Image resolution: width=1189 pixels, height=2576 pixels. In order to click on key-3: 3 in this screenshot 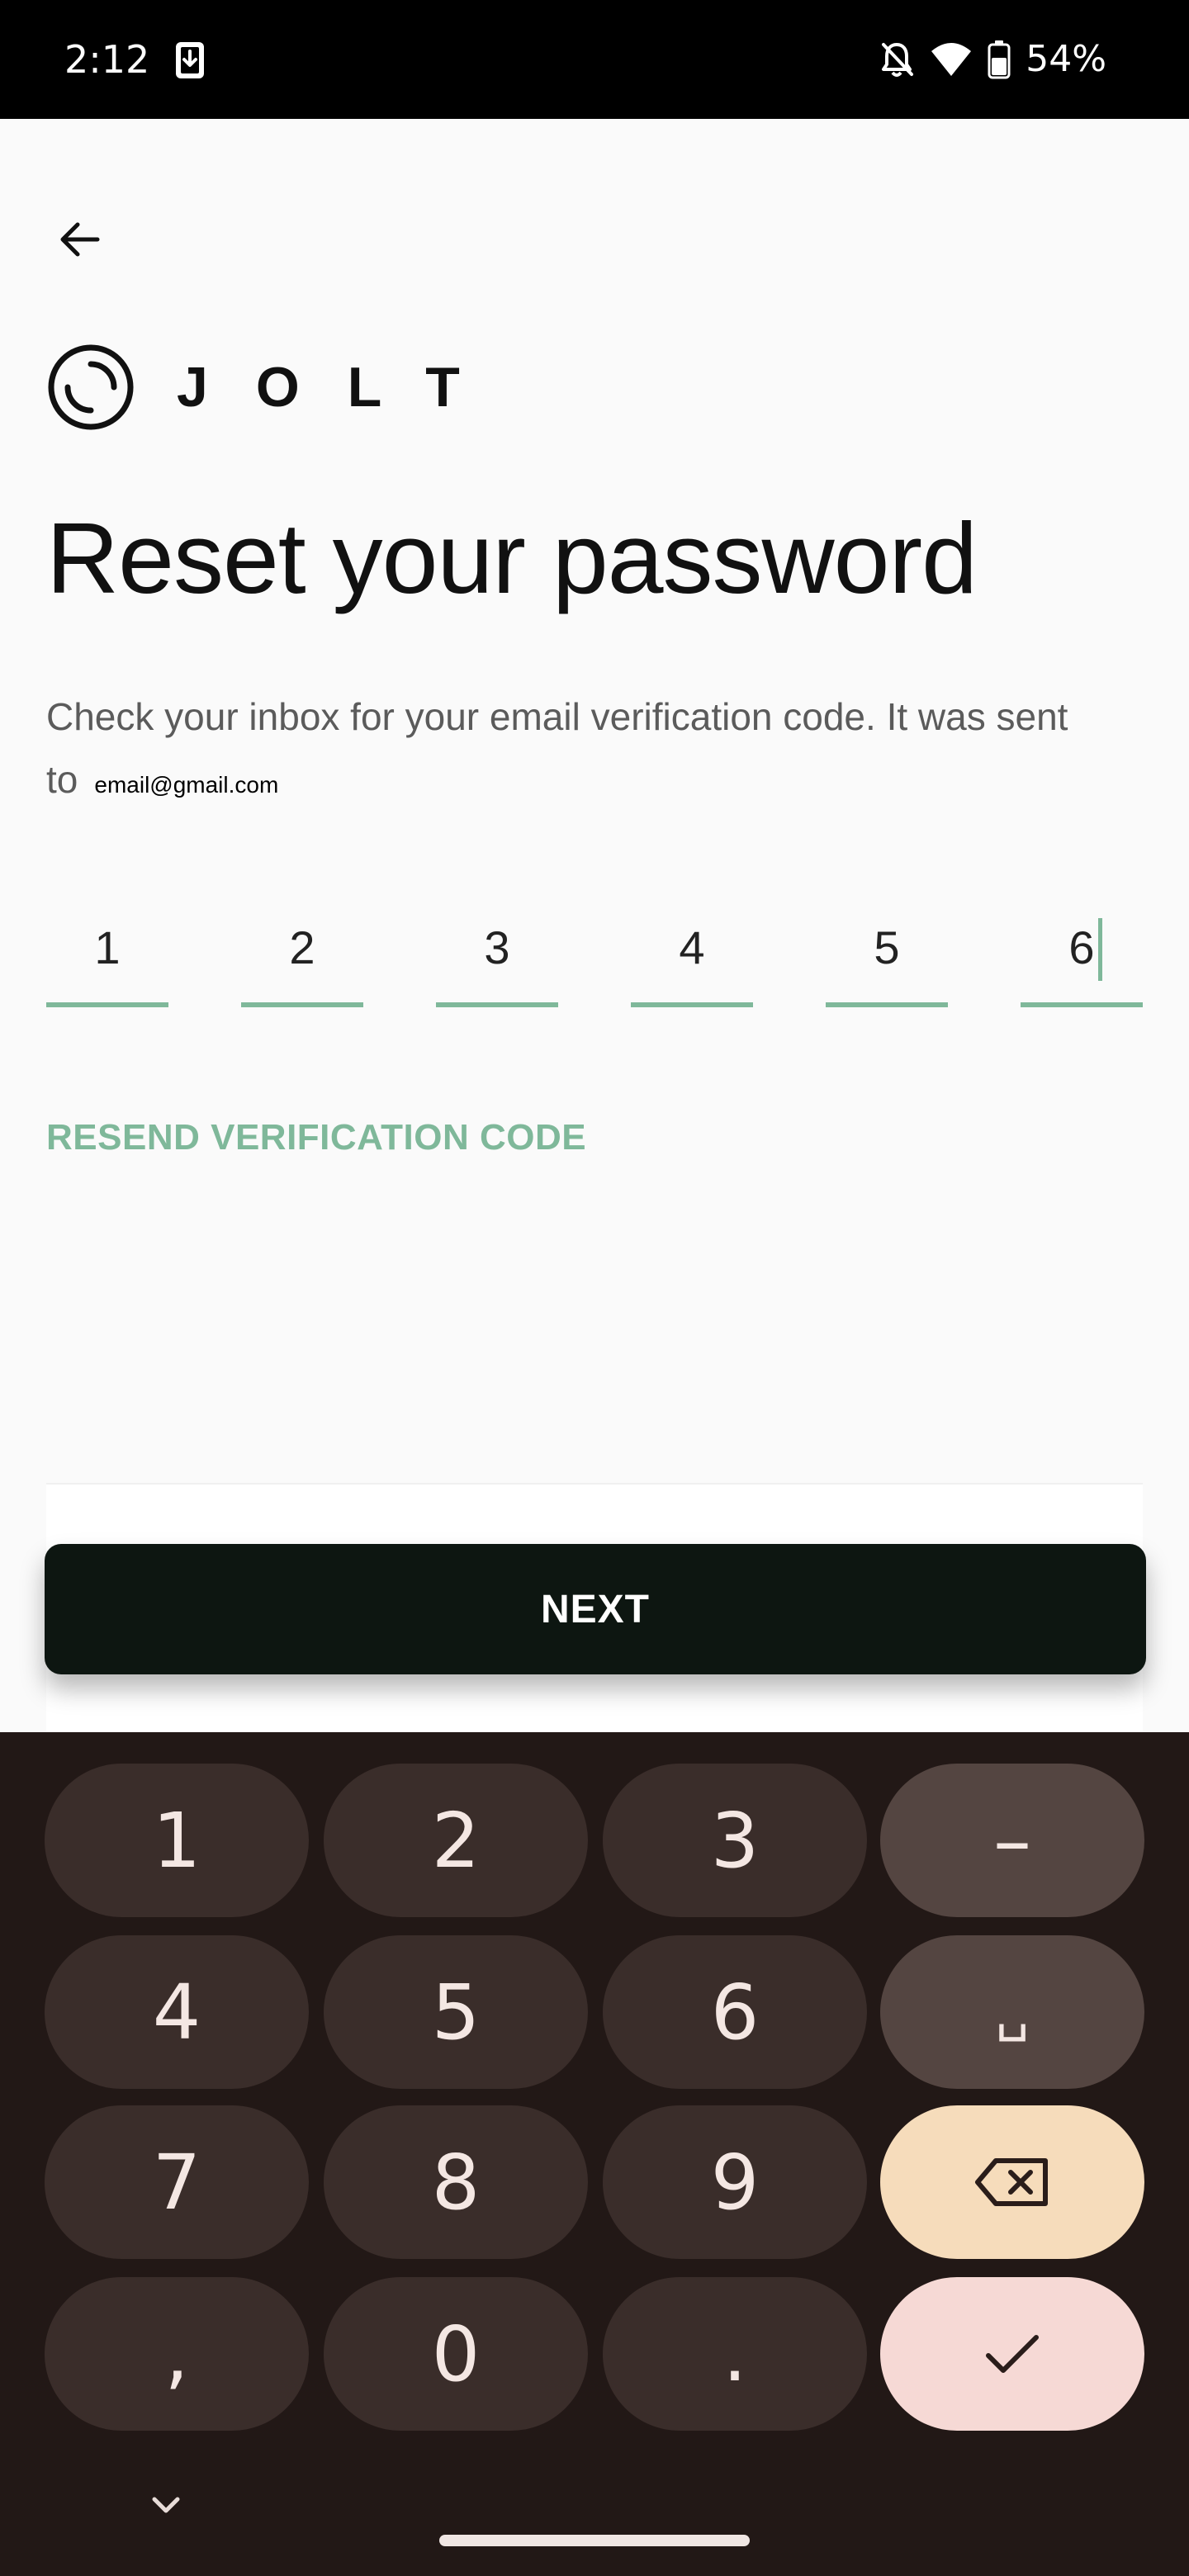, I will do `click(735, 1840)`.